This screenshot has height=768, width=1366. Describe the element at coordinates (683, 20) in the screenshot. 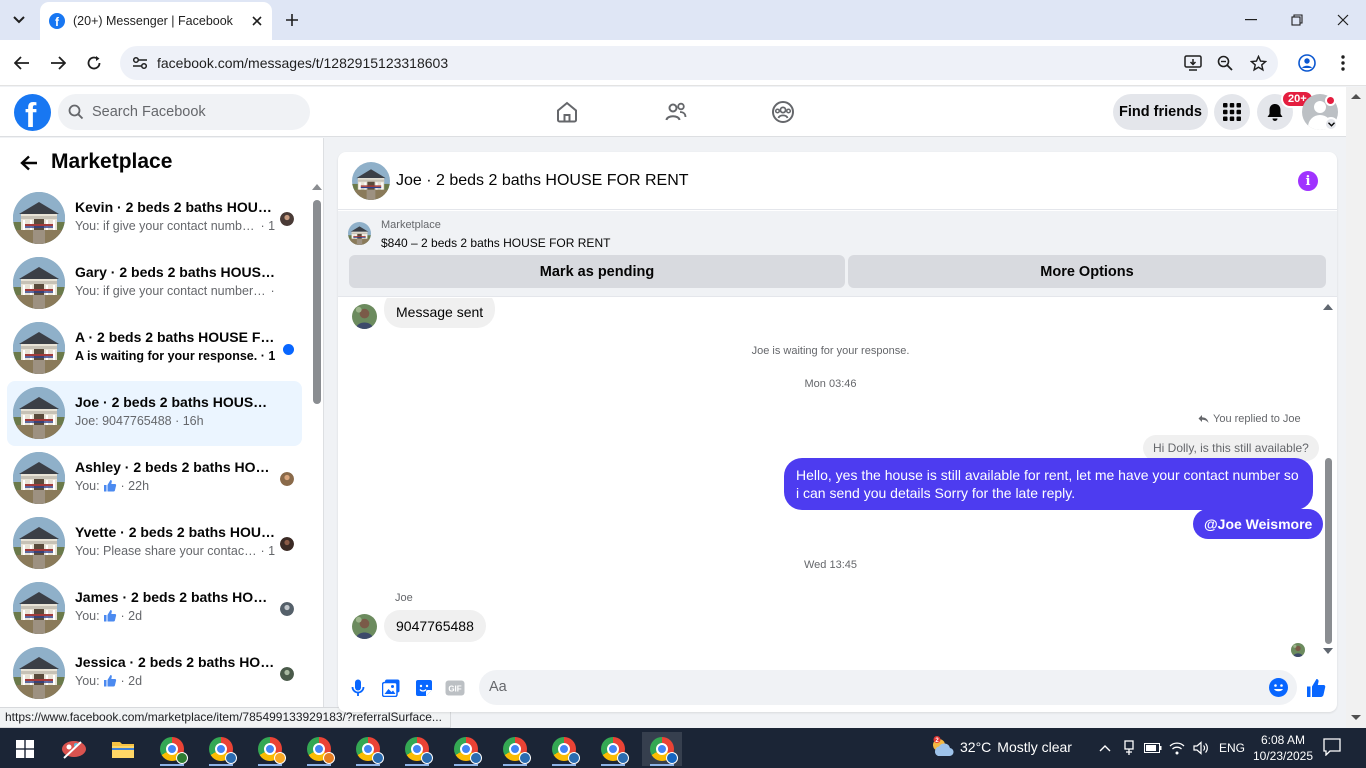

I see `browser-tab-bar: f (20+) Messenger | Facebook` at that location.